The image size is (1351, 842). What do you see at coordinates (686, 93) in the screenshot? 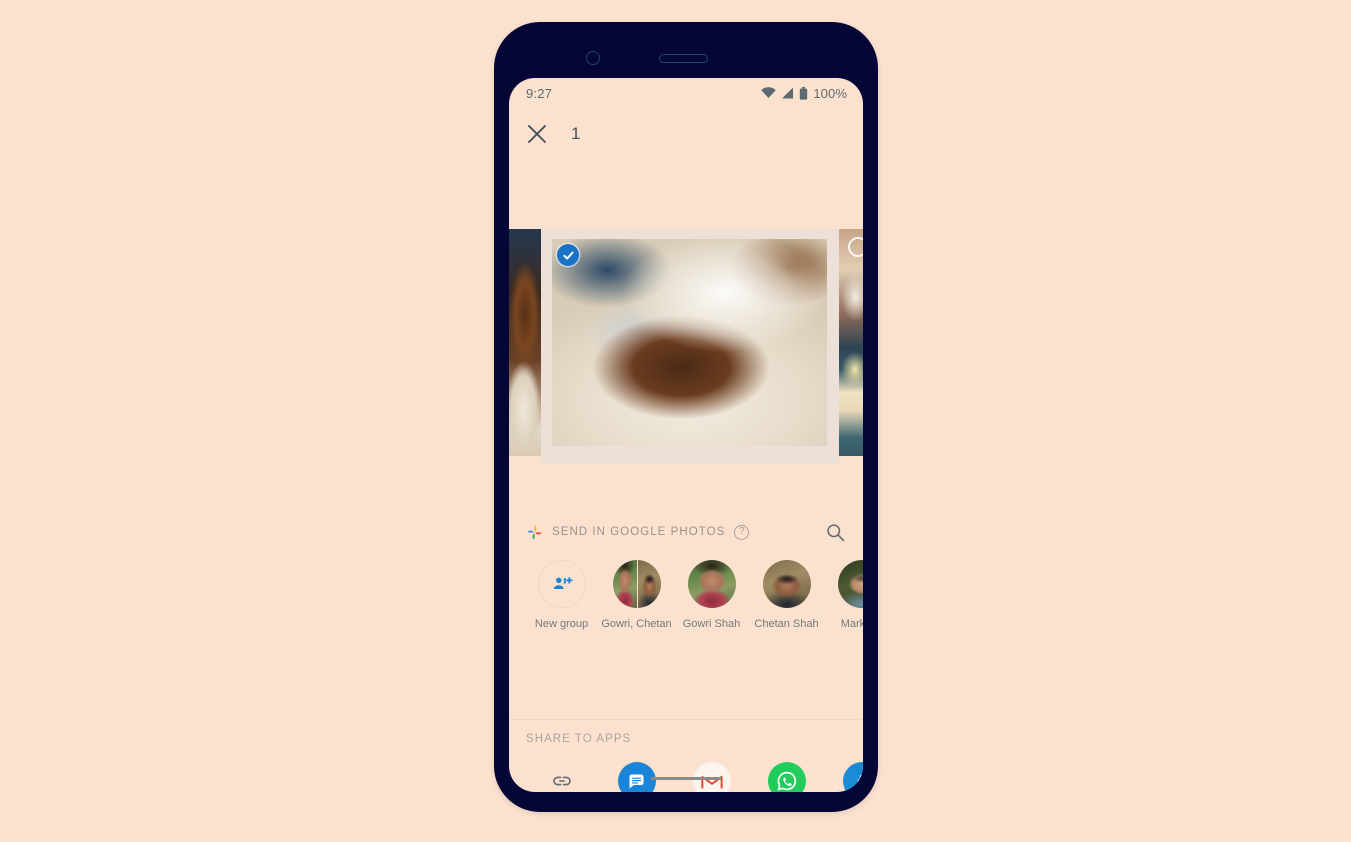
I see `status-bar: 9:27 100%` at bounding box center [686, 93].